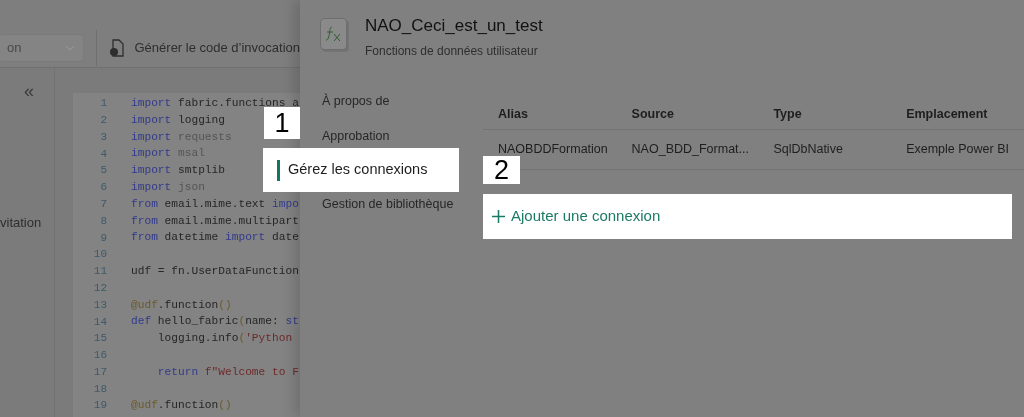 The height and width of the screenshot is (417, 1024). What do you see at coordinates (103, 171) in the screenshot?
I see `line-number: 5` at bounding box center [103, 171].